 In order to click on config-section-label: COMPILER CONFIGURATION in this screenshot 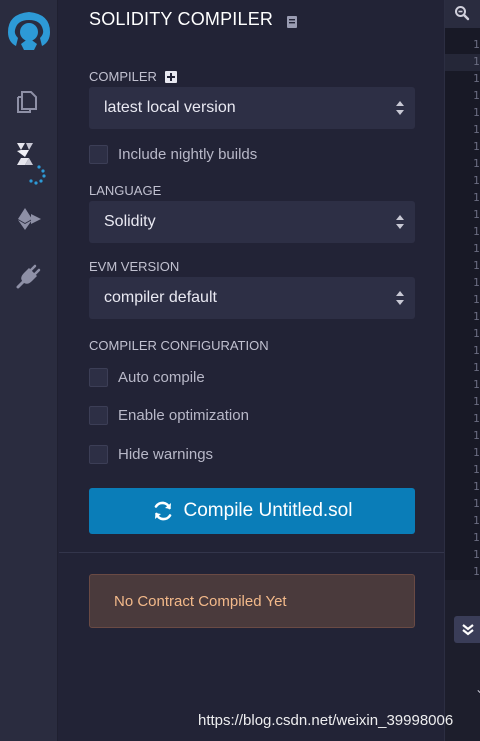, I will do `click(179, 345)`.